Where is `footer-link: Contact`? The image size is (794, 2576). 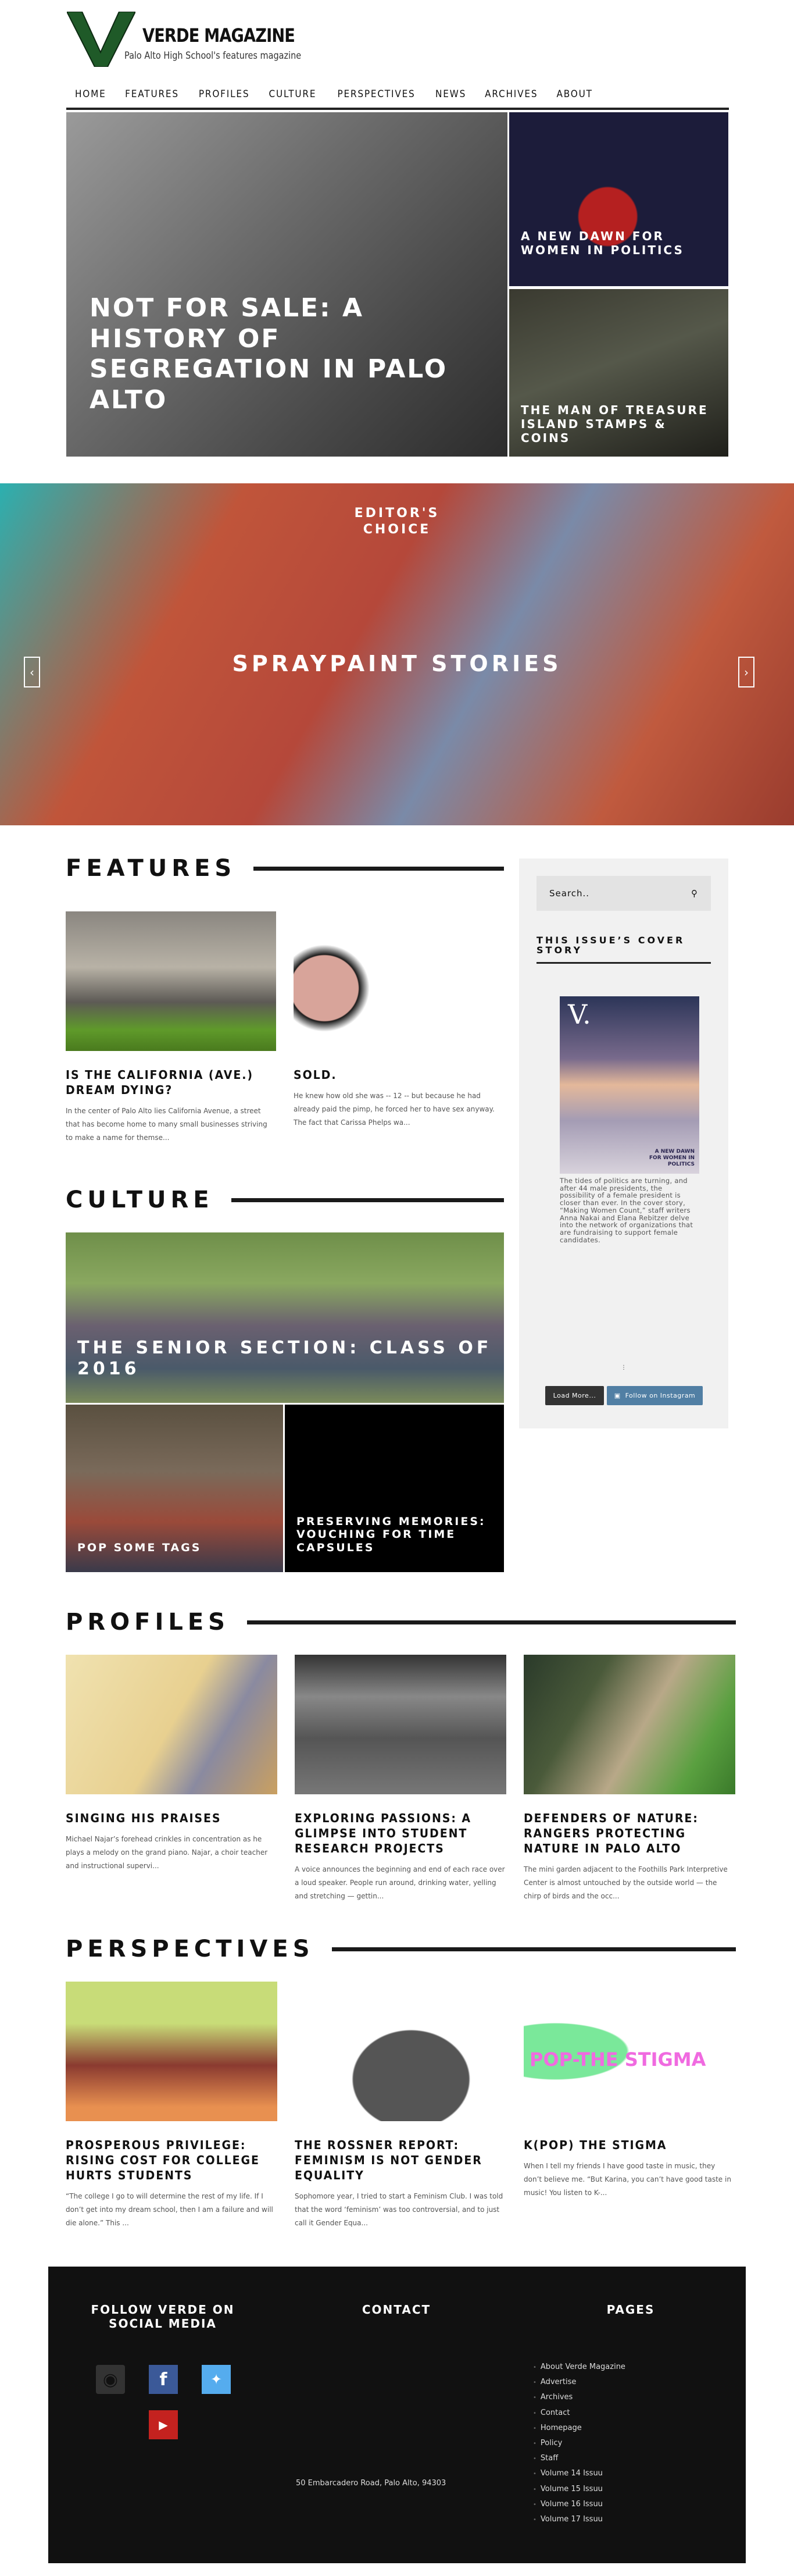 footer-link: Contact is located at coordinates (579, 2413).